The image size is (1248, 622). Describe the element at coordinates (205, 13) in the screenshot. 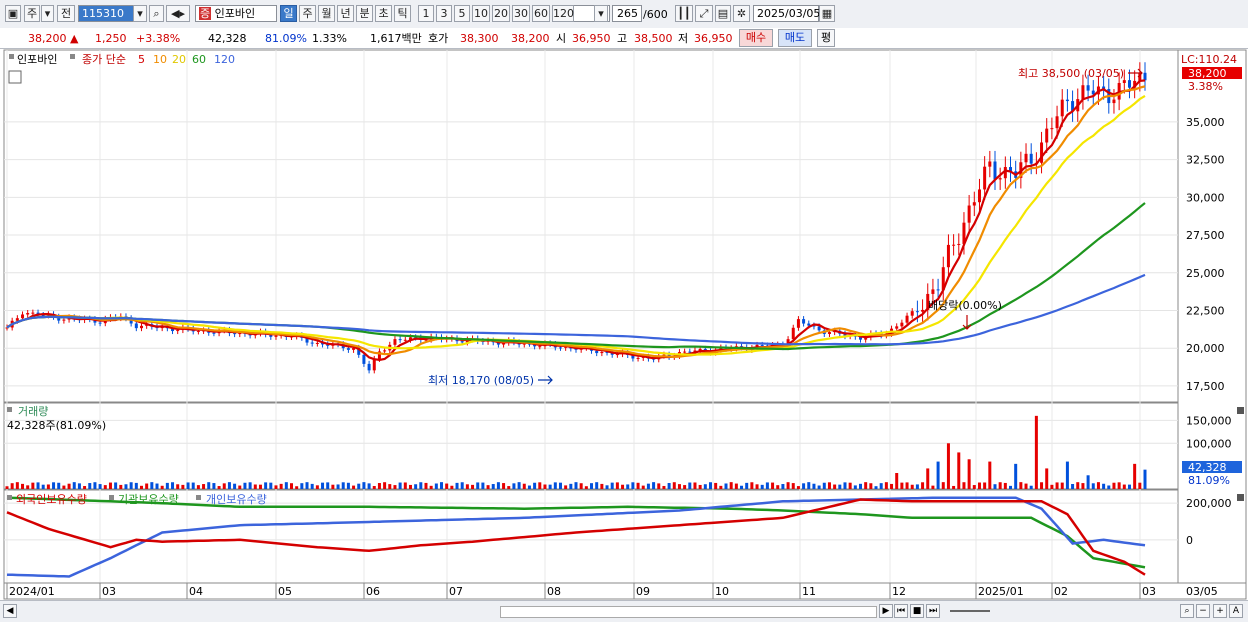

I see `stock-badge-icon: 증` at that location.